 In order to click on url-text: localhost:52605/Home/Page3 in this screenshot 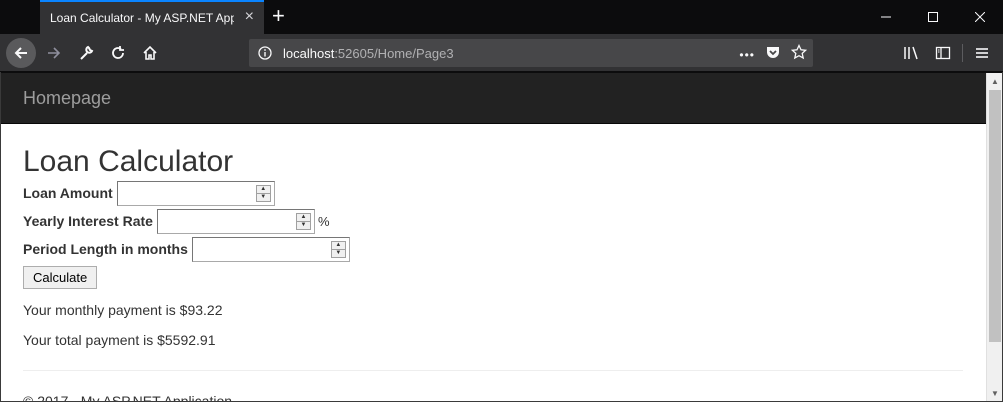, I will do `click(368, 53)`.